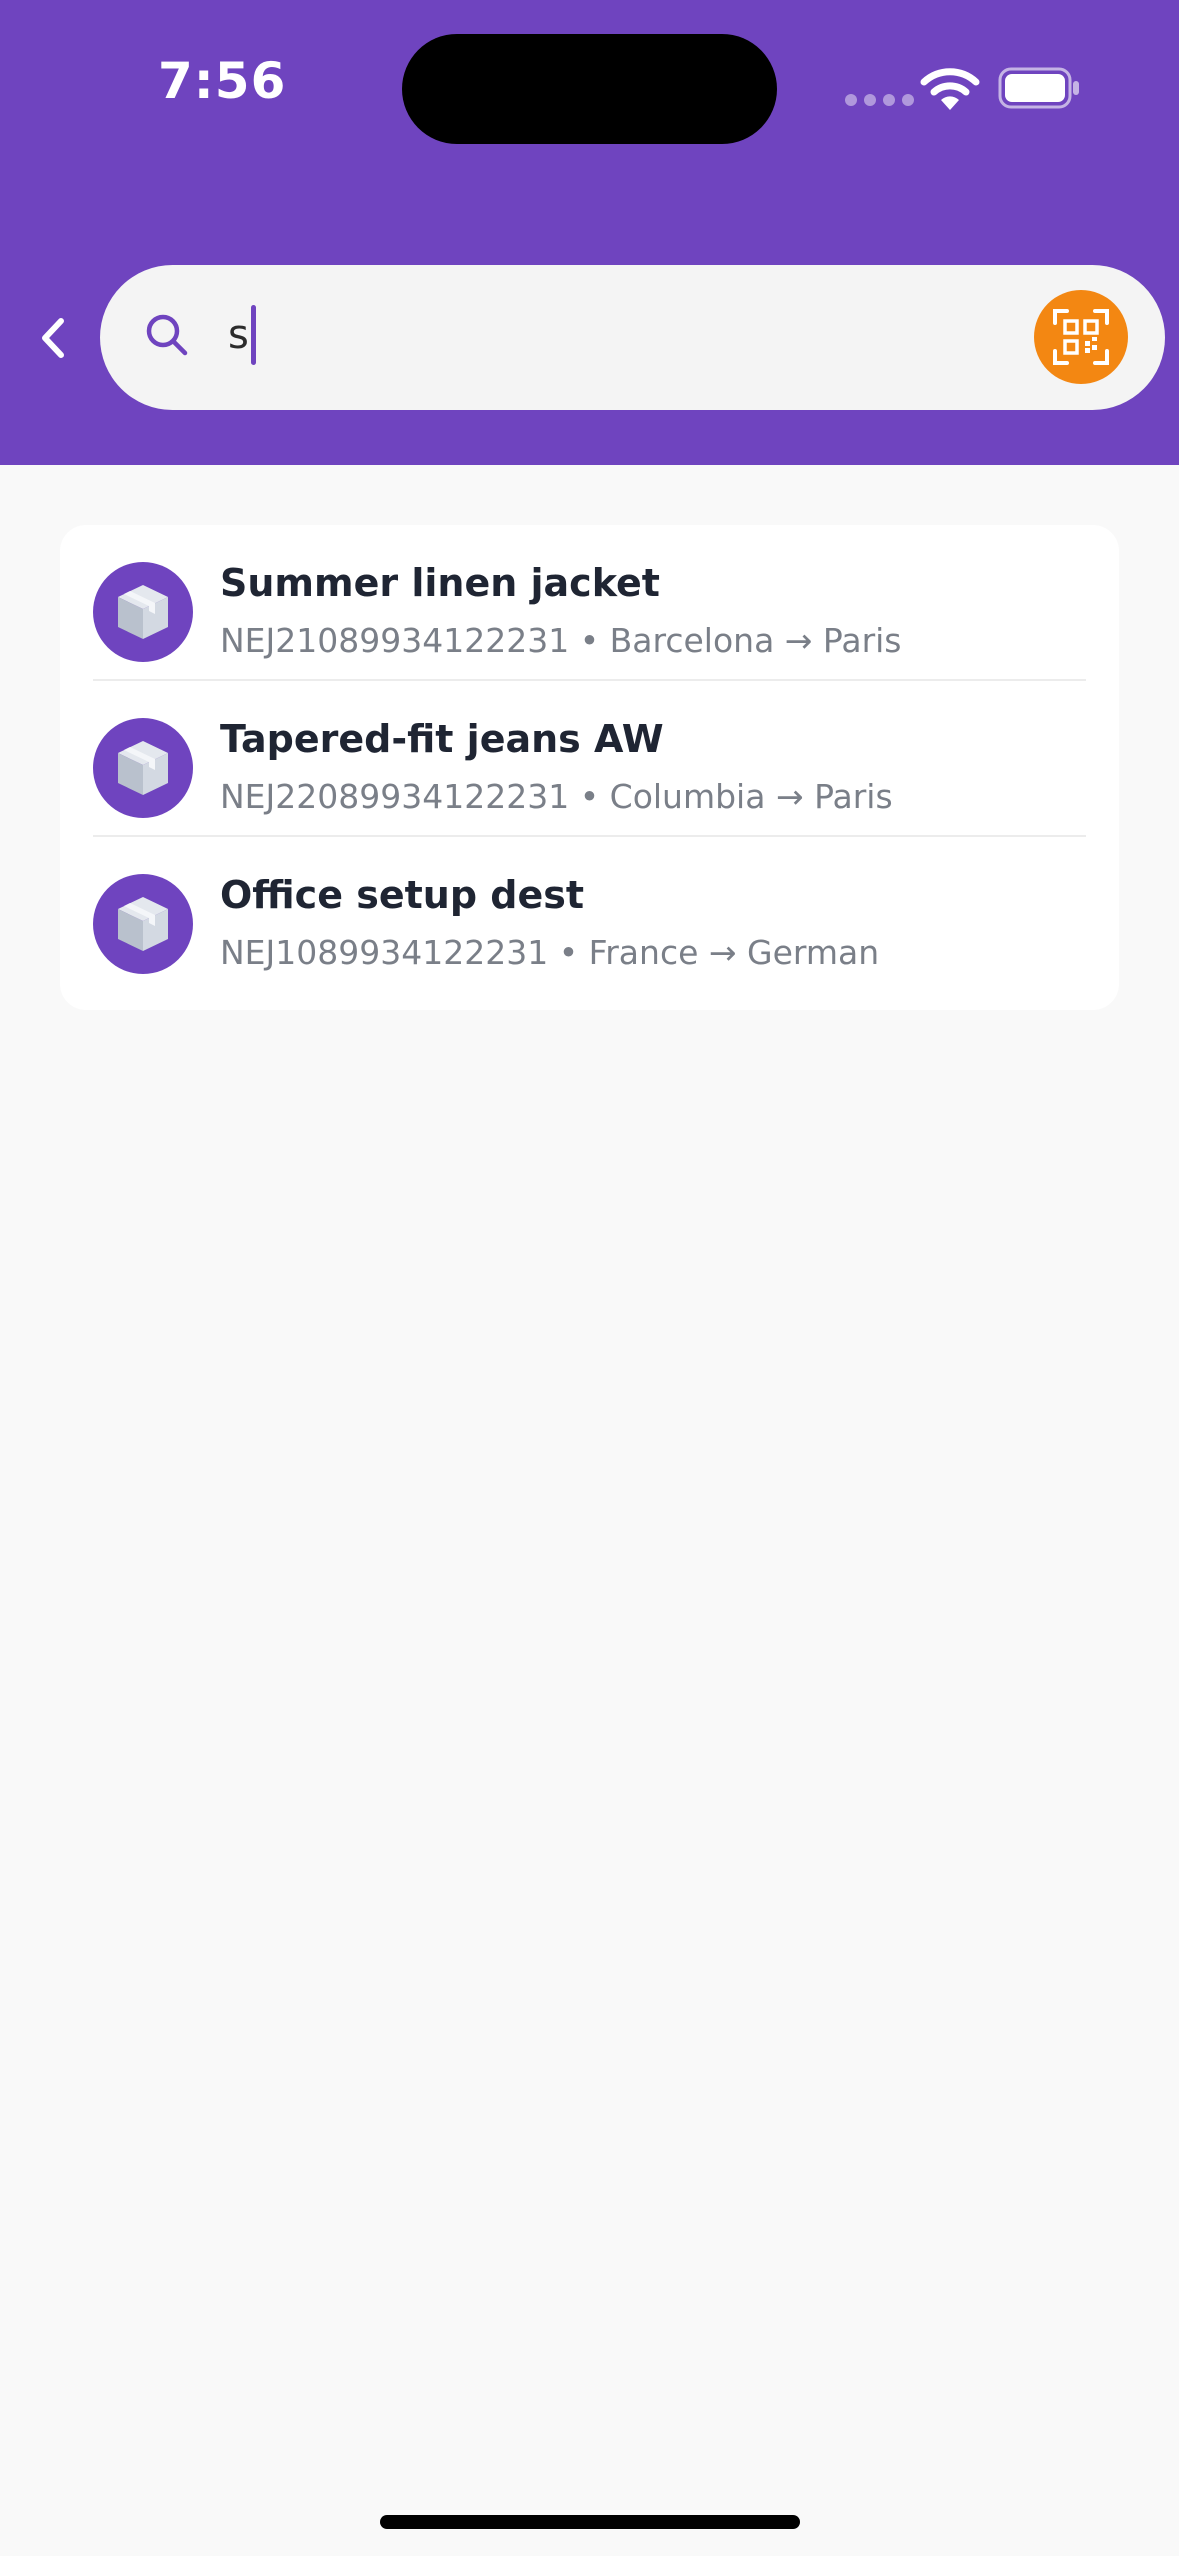 Image resolution: width=1179 pixels, height=2556 pixels. What do you see at coordinates (550, 952) in the screenshot?
I see `item-subtitle: NEJ1089934122231 • France → German` at bounding box center [550, 952].